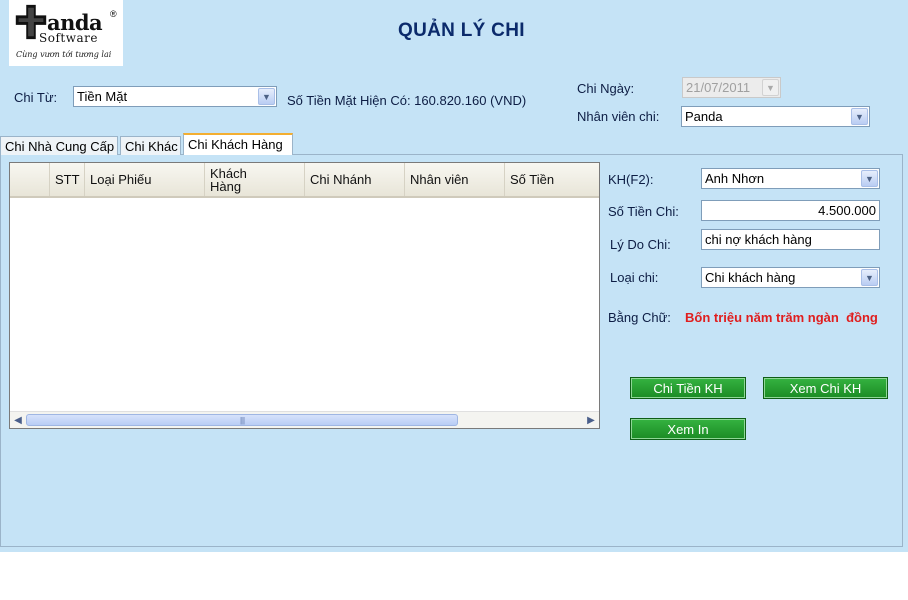  What do you see at coordinates (455, 179) in the screenshot?
I see `column-header-nhan-vien: Nhân viên` at bounding box center [455, 179].